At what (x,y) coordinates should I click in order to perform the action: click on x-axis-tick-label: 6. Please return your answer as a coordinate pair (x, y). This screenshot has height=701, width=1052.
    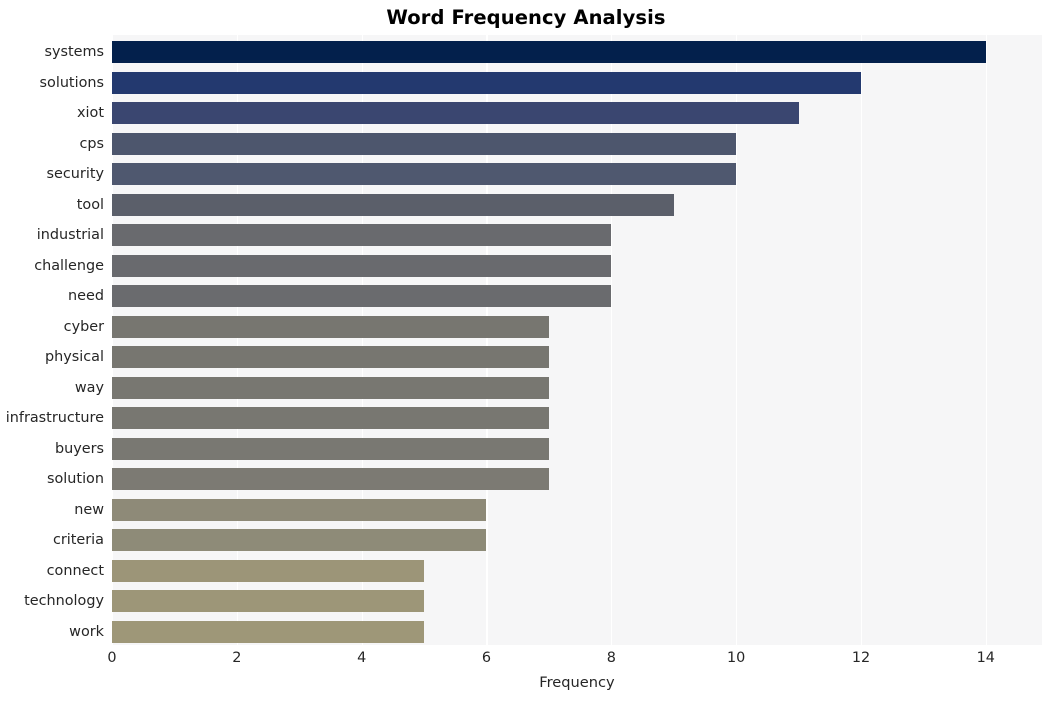
    Looking at the image, I should click on (486, 658).